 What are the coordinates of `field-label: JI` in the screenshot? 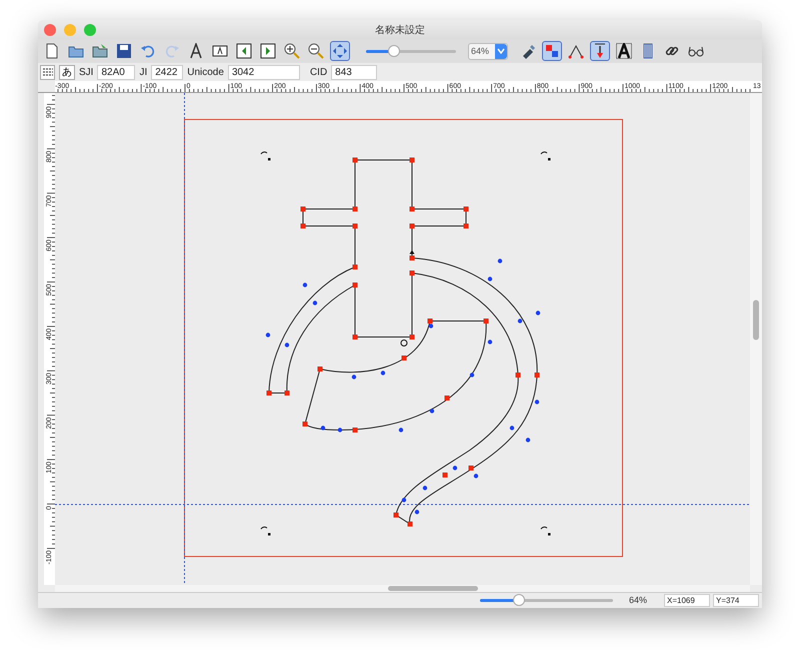 It's located at (143, 72).